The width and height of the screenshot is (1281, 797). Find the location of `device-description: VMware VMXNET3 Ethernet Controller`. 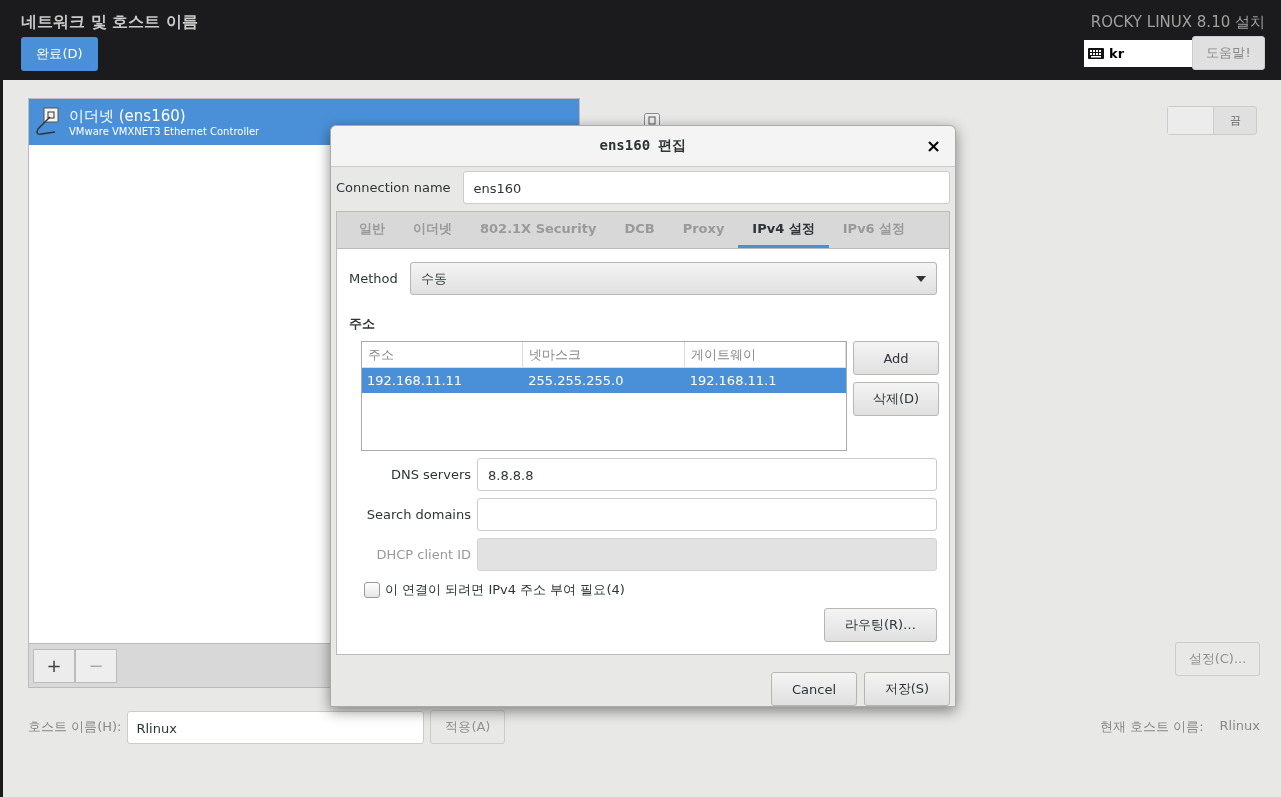

device-description: VMware VMXNET3 Ethernet Controller is located at coordinates (164, 131).